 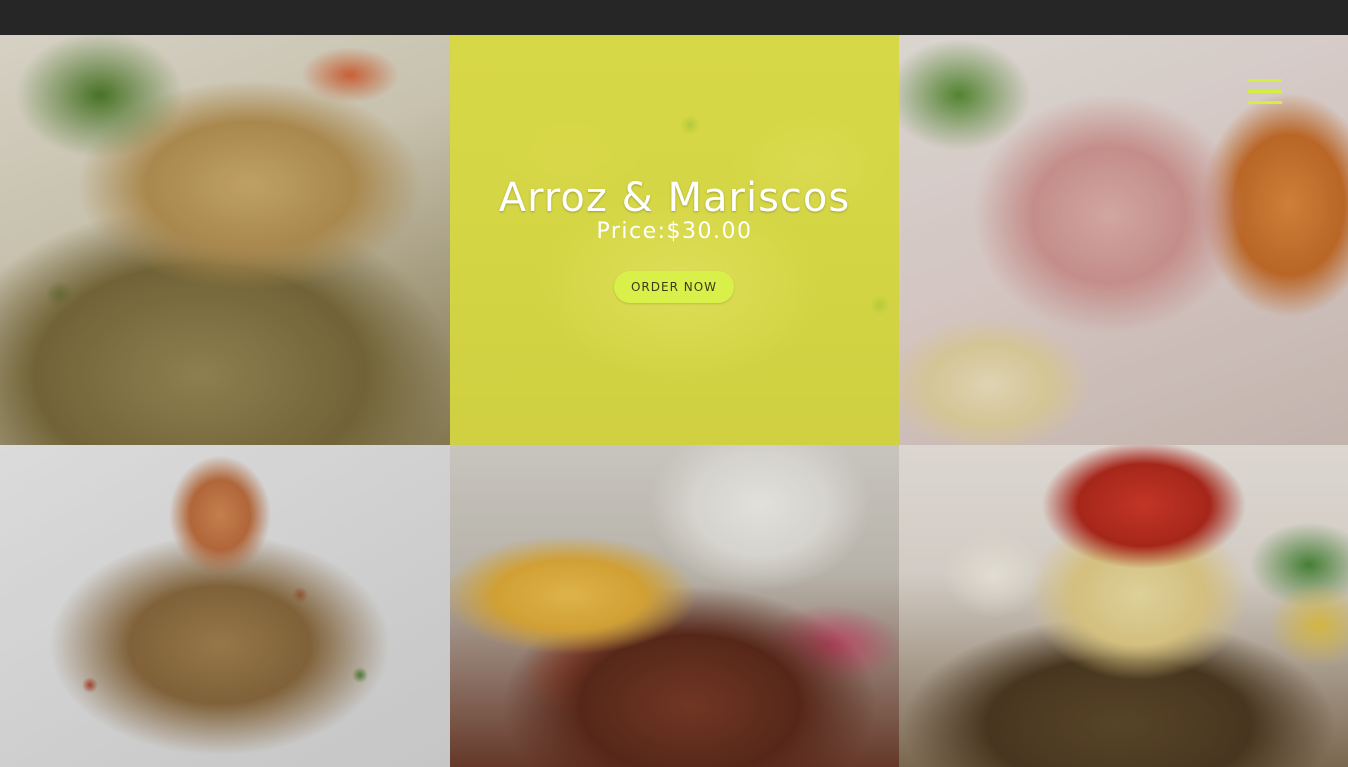 I want to click on order-now-button: ORDER NOW, so click(x=674, y=287).